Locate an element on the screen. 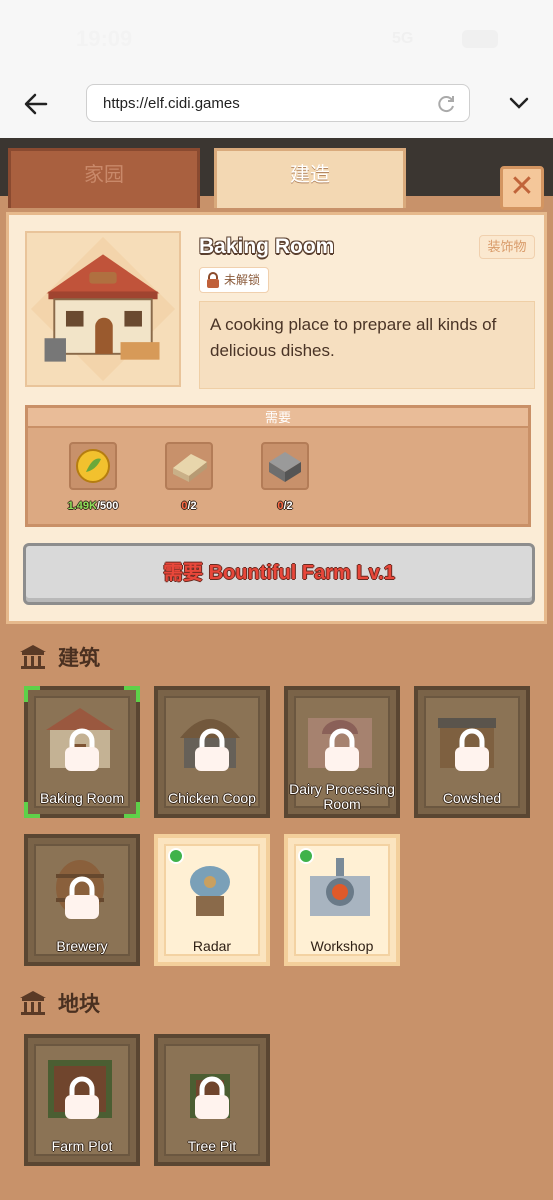 Image resolution: width=553 pixels, height=1200 pixels. plot-card-tree-pit: Tree Pit is located at coordinates (212, 1100).